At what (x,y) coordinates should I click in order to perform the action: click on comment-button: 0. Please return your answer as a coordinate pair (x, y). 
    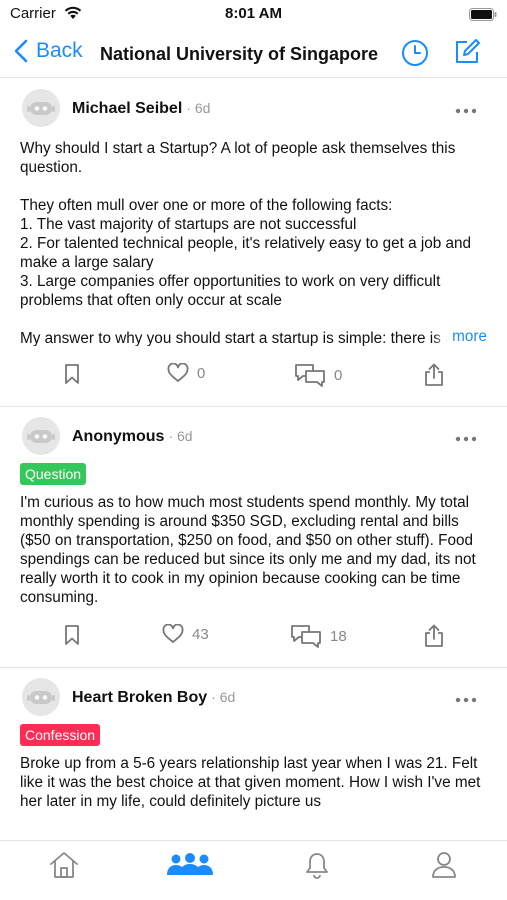
    Looking at the image, I should click on (318, 375).